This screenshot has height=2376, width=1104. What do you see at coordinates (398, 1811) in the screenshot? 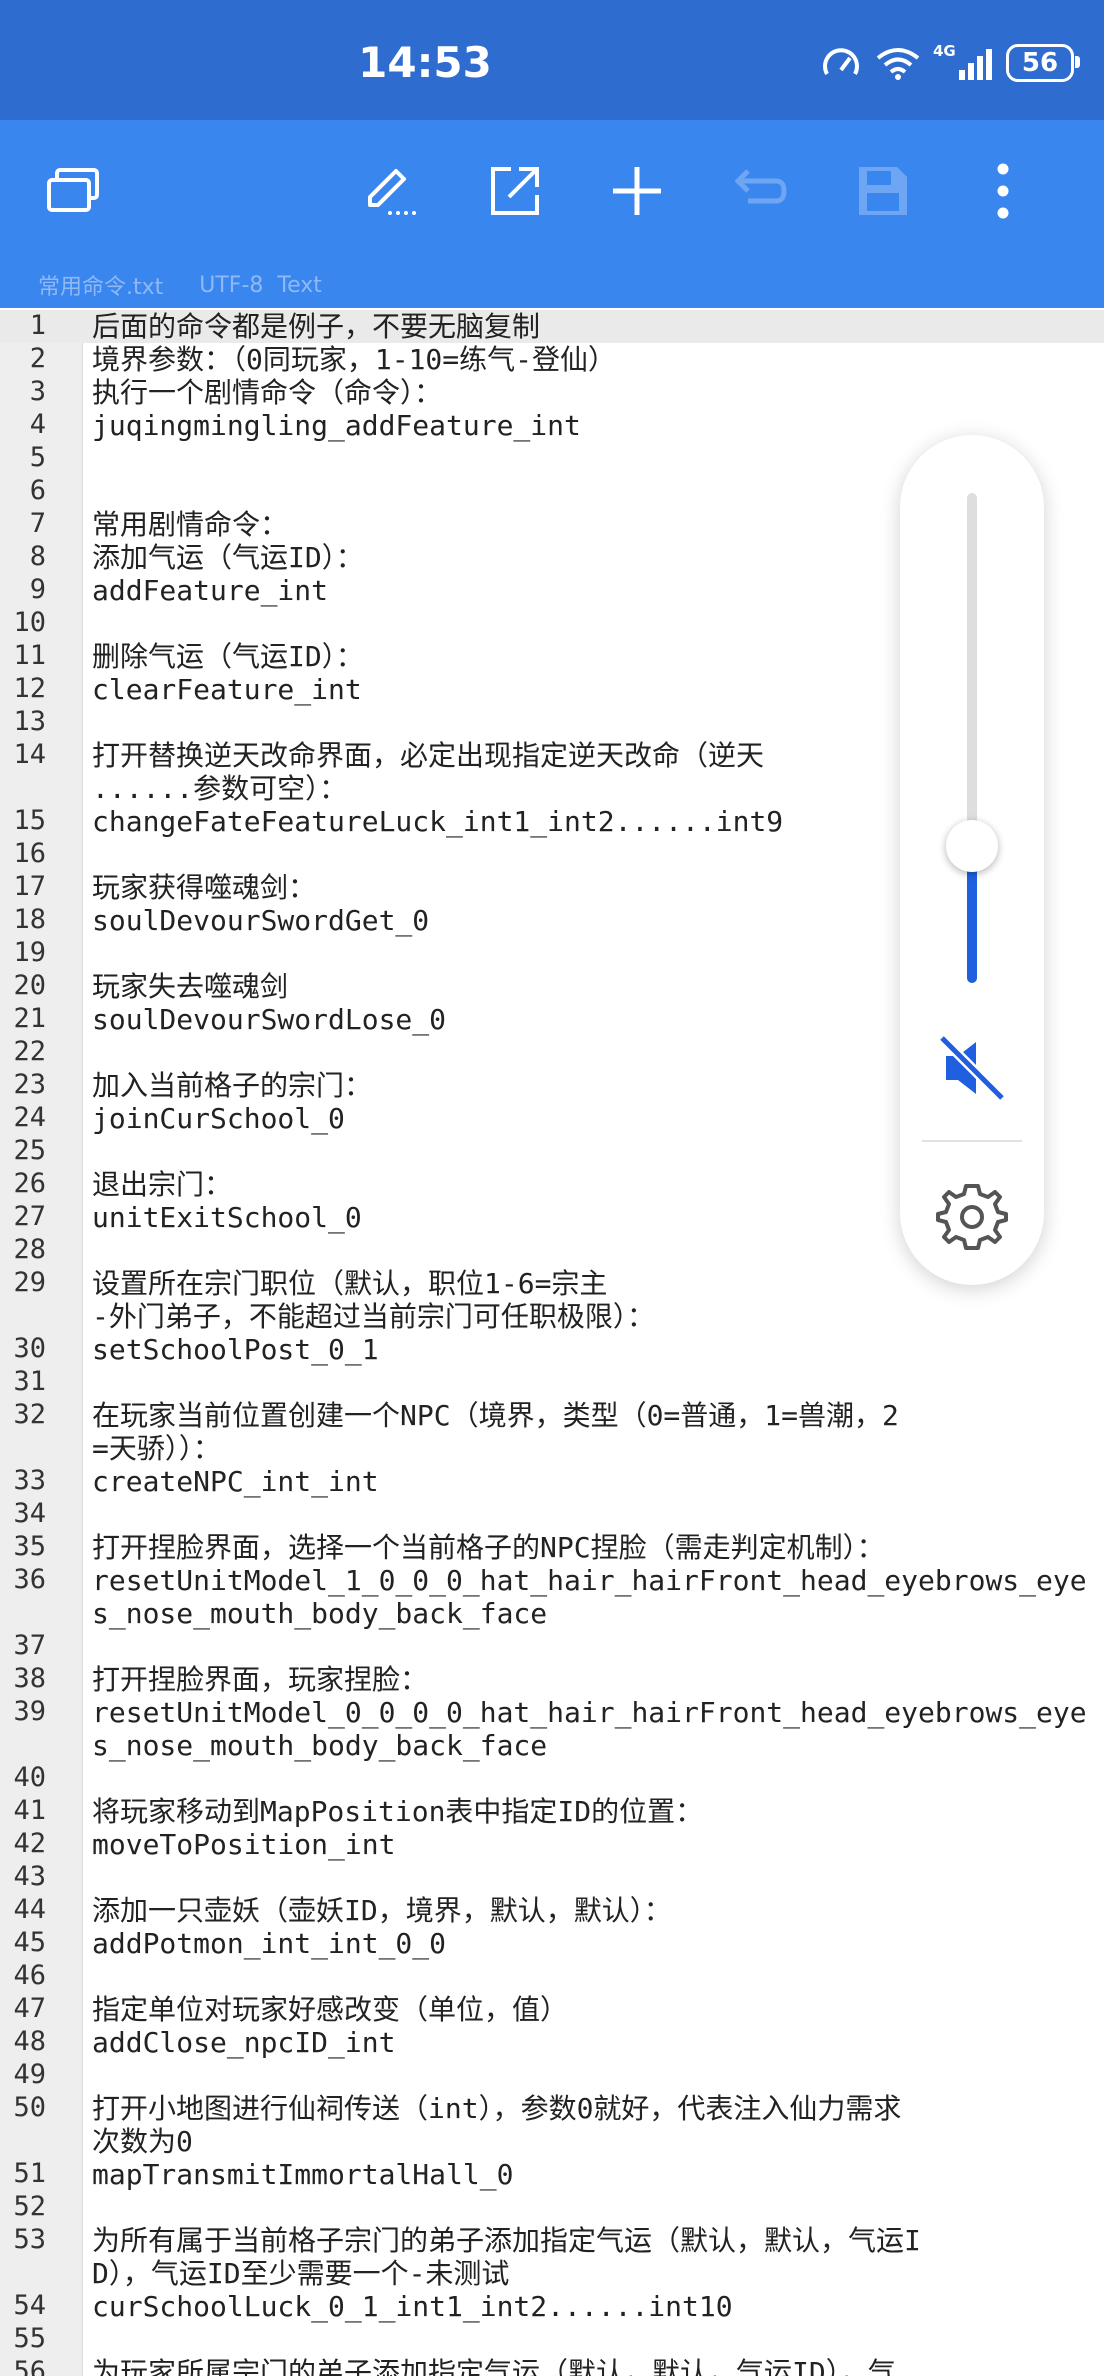
I see `line-text: 将玩家移动到MapPosition表中指定ID的位置：` at bounding box center [398, 1811].